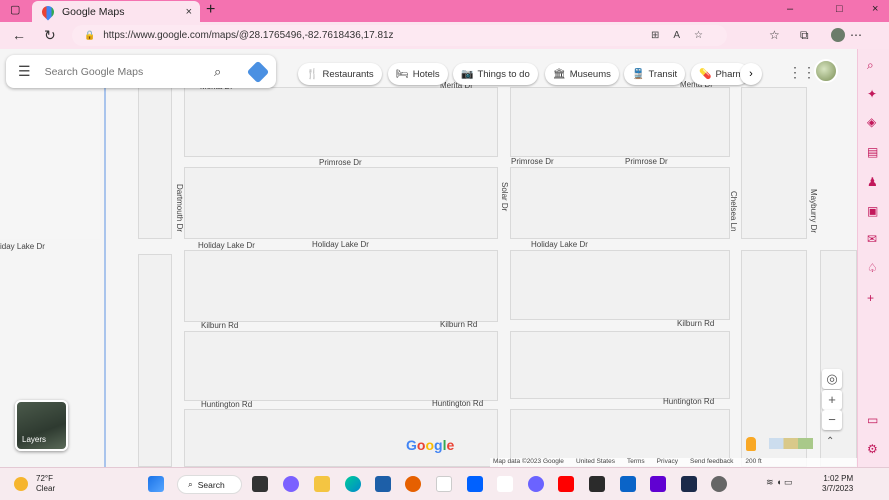 This screenshot has width=889, height=500. Describe the element at coordinates (22, 246) in the screenshot. I see `road-label: iday Lake Dr` at that location.